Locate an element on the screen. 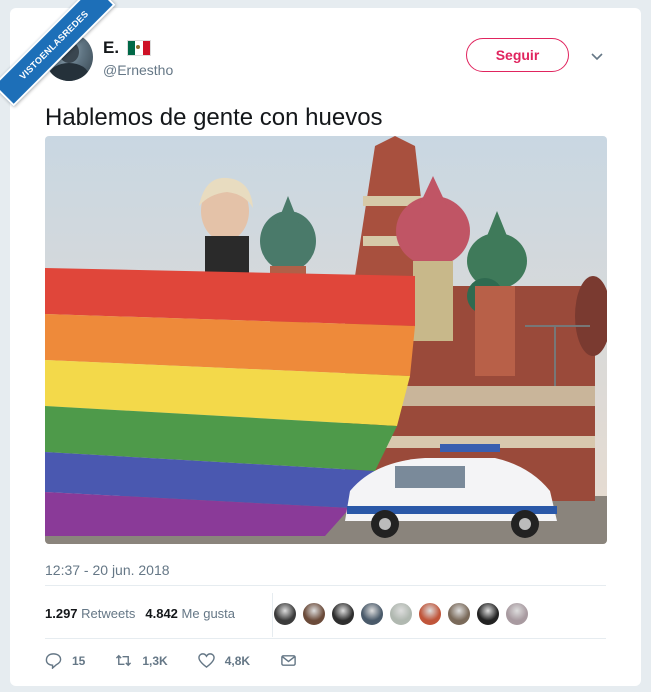 The image size is (651, 692). reply-action: 15 is located at coordinates (65, 660).